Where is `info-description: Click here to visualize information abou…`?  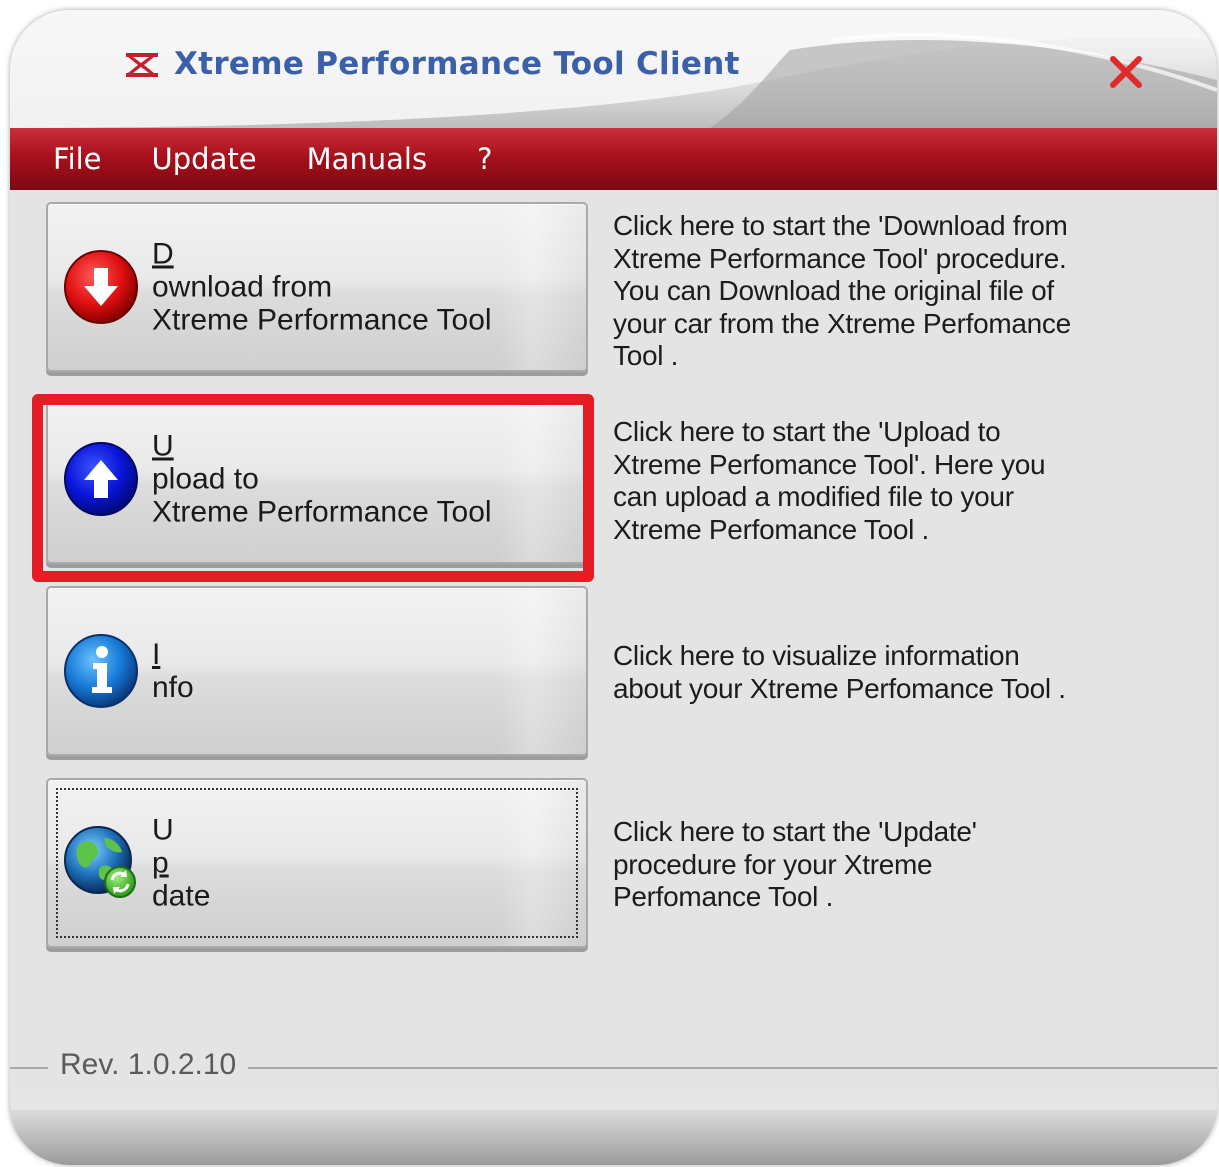 info-description: Click here to visualize information abou… is located at coordinates (839, 672).